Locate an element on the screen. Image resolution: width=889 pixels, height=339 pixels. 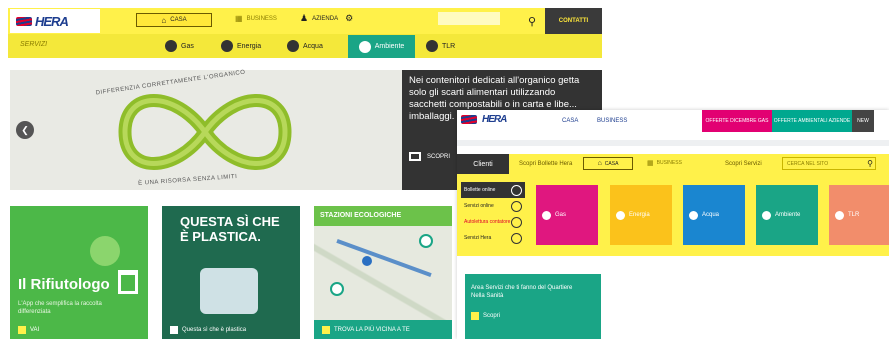
rifiutologo-title: Il Rifiutologo is located at coordinates (64, 284).